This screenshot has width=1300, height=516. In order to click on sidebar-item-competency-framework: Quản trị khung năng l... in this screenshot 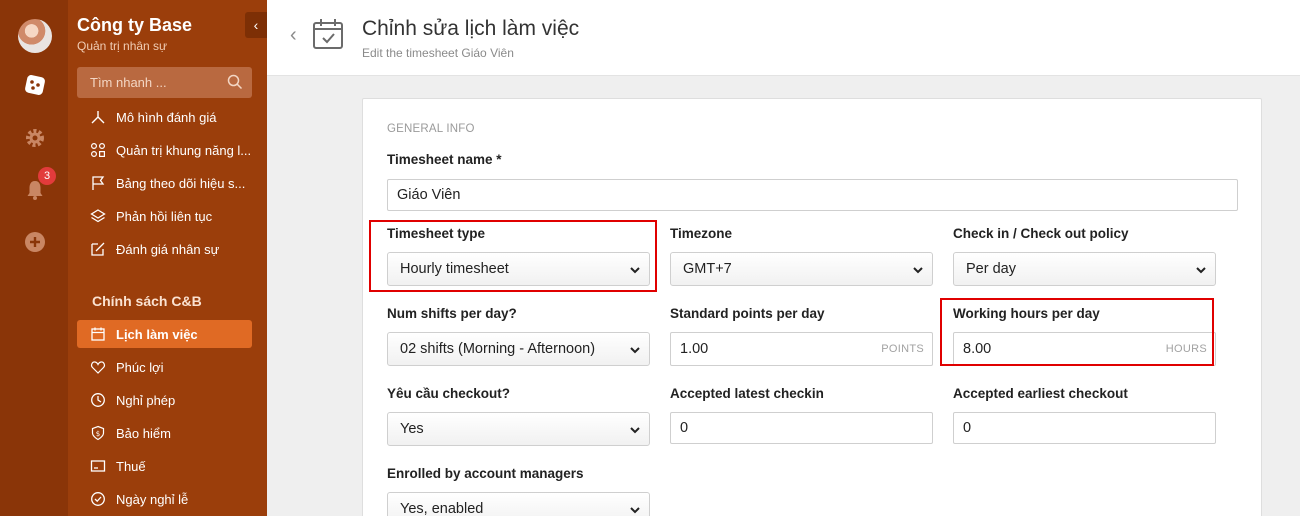, I will do `click(164, 150)`.